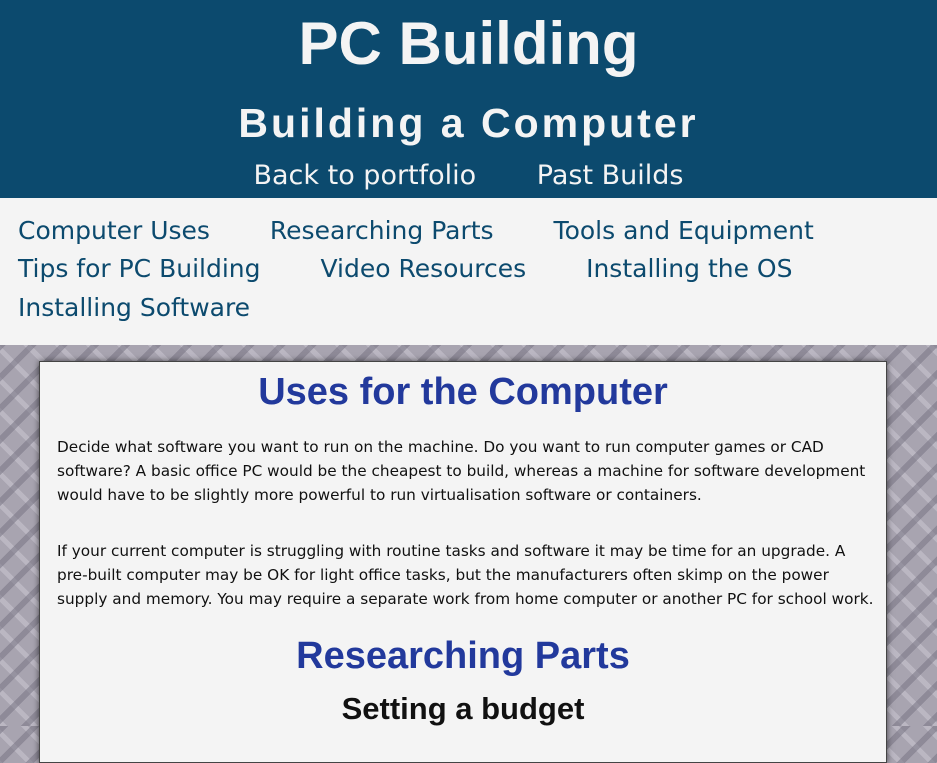 This screenshot has height=763, width=937. What do you see at coordinates (114, 230) in the screenshot?
I see `nav-link-computer-uses: Computer Uses` at bounding box center [114, 230].